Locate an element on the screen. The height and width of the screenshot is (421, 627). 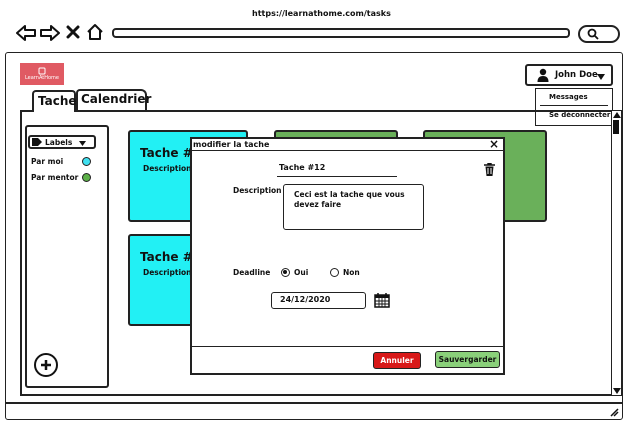
description-text: Ceci est la tache que vous devez faire is located at coordinates (349, 199).